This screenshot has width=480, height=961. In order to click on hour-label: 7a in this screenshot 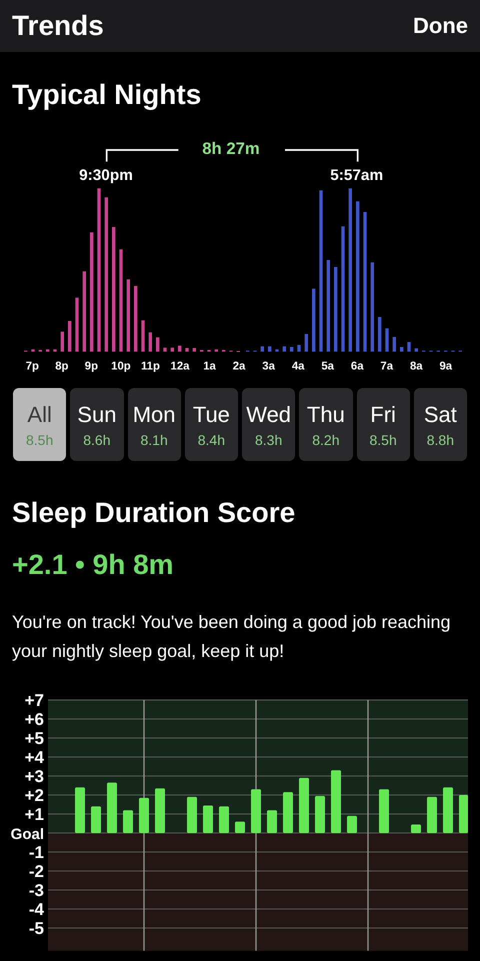, I will do `click(387, 366)`.